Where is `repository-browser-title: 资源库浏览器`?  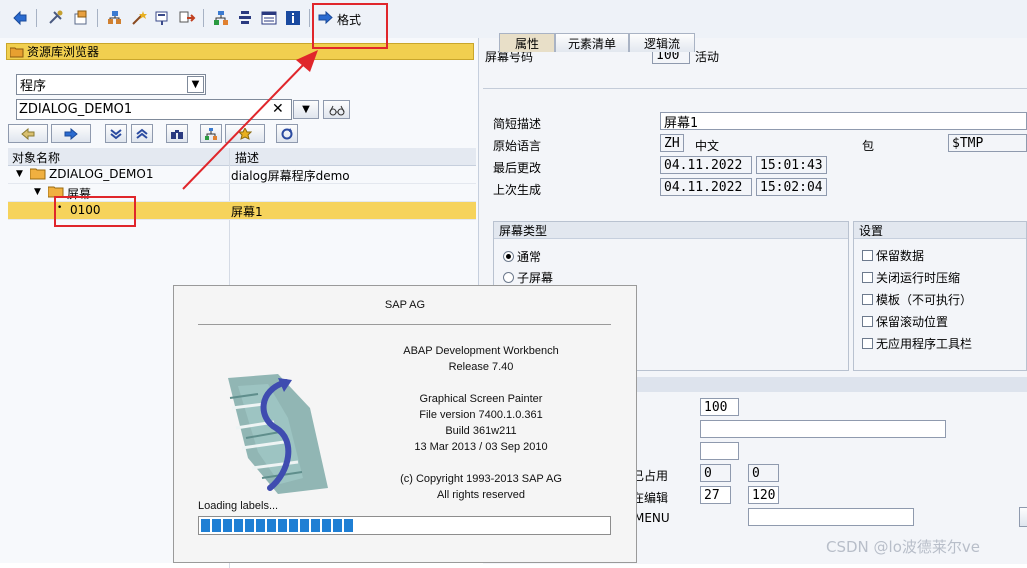 repository-browser-title: 资源库浏览器 is located at coordinates (240, 51).